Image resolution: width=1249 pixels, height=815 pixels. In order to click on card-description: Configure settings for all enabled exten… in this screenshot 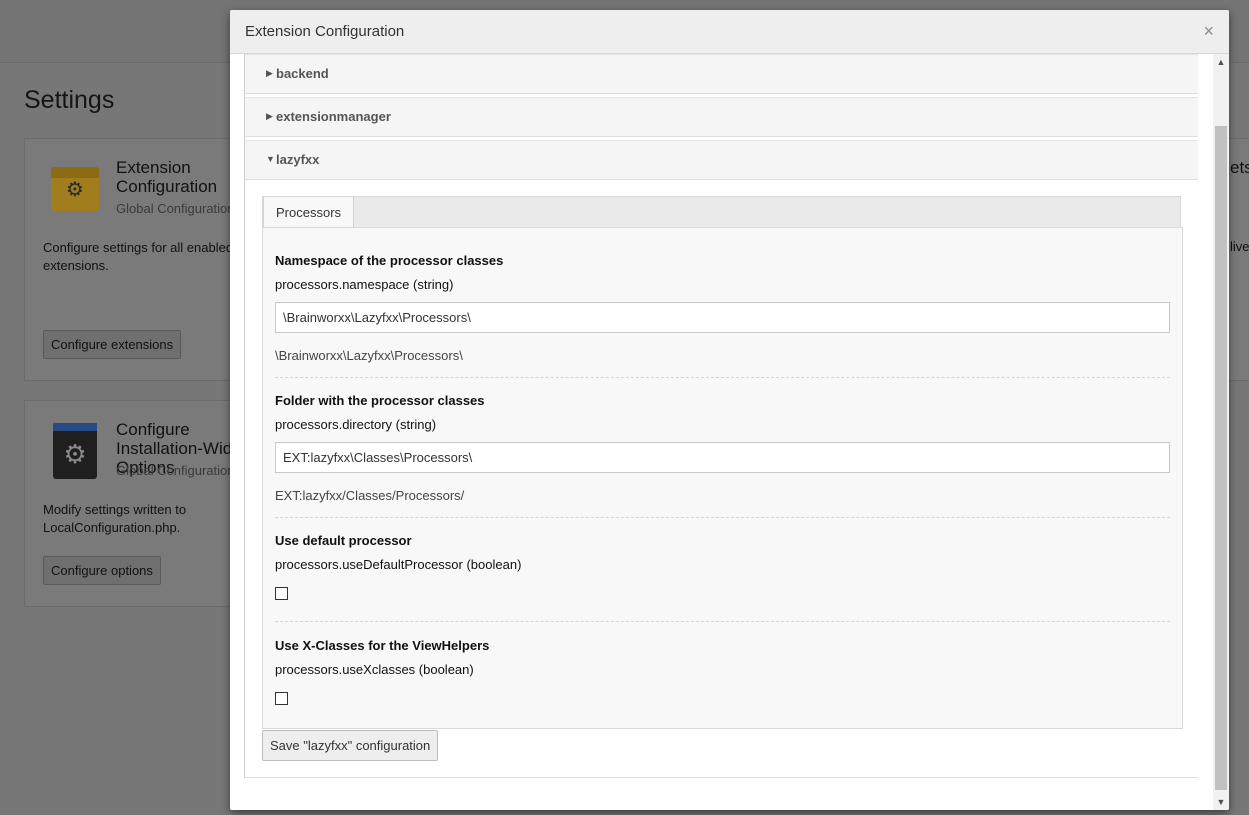, I will do `click(138, 256)`.